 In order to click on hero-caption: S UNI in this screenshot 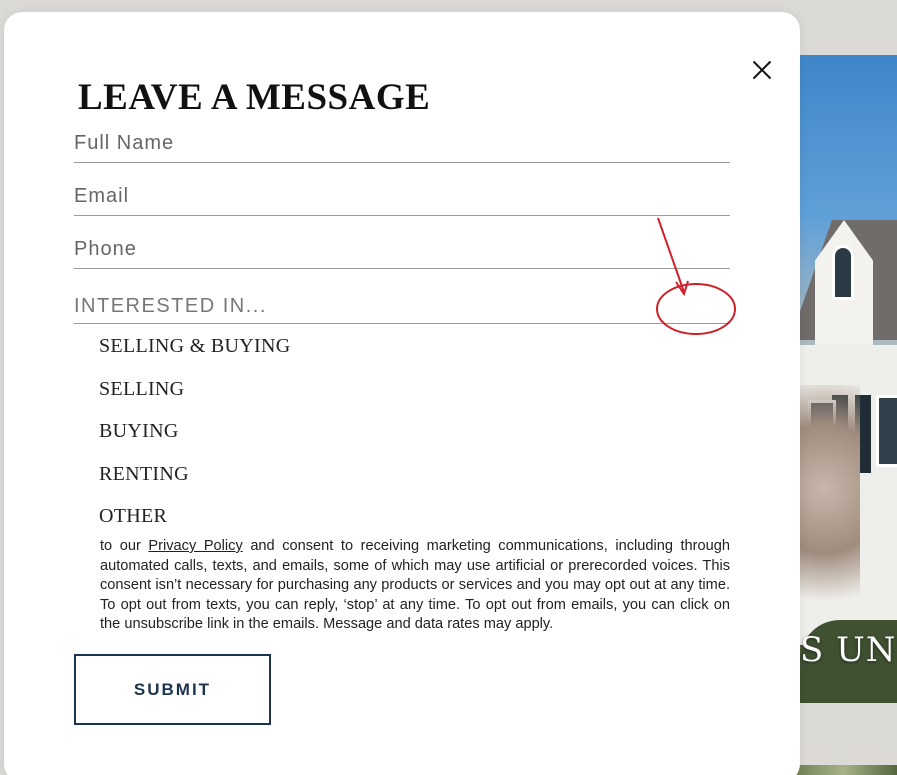, I will do `click(848, 650)`.